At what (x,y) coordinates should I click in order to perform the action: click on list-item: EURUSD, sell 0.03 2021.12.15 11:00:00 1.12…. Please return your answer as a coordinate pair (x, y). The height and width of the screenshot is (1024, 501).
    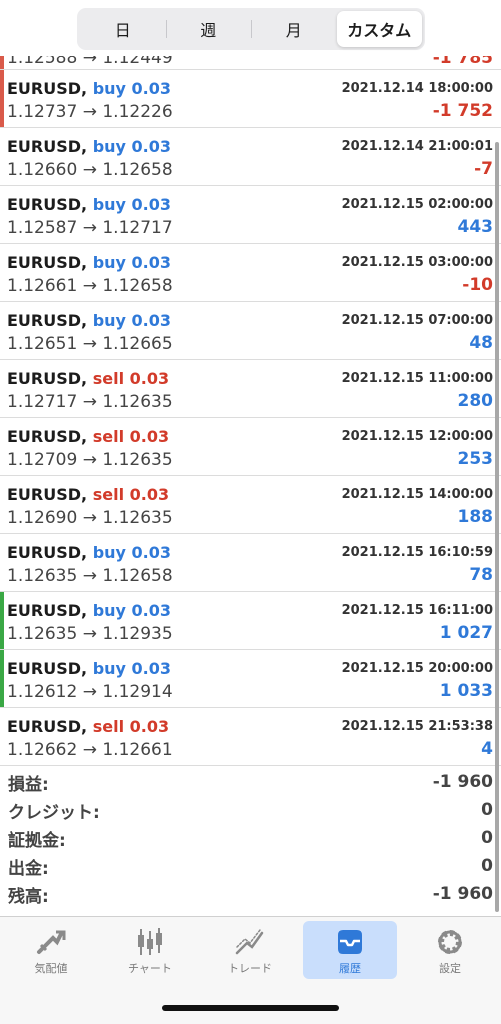
    Looking at the image, I should click on (250, 389).